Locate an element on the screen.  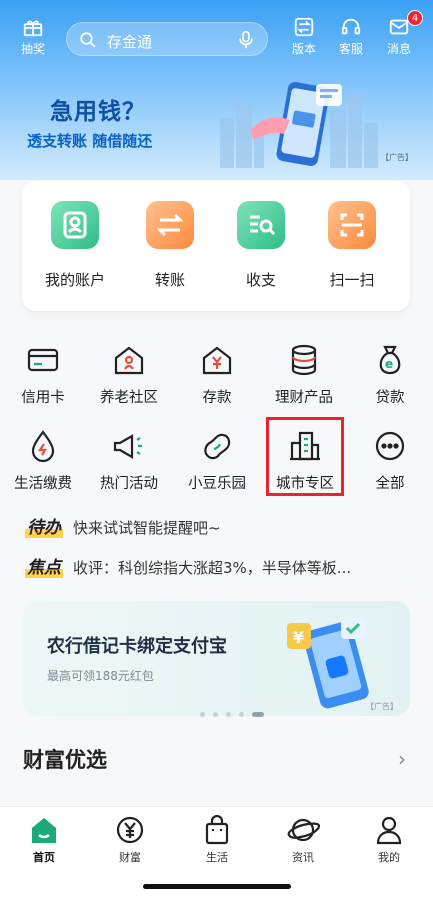
tab-mine: 我的 is located at coordinates (389, 840).